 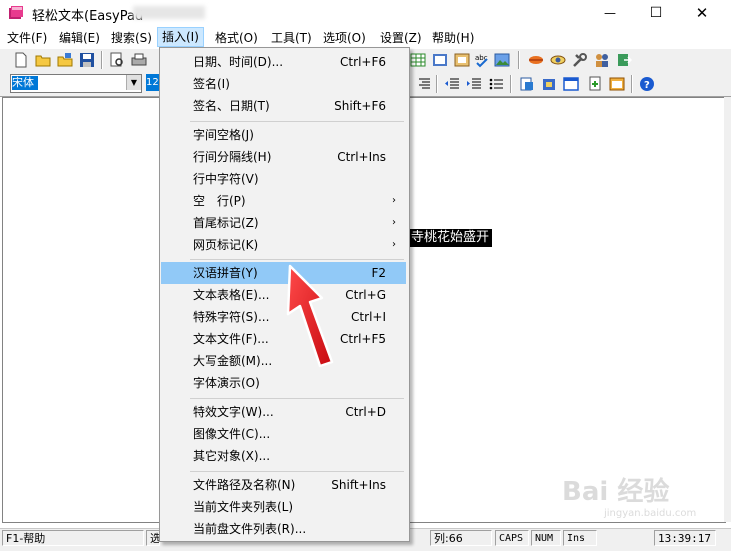 What do you see at coordinates (451, 238) in the screenshot?
I see `selected-document-text: 寺桃花始盛开` at bounding box center [451, 238].